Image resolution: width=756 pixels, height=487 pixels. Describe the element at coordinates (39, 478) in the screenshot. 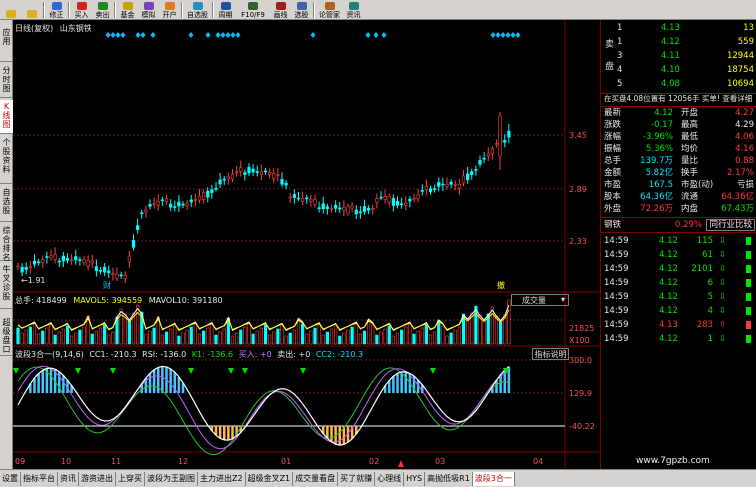

I see `bottom-tab-1: 指标平台` at that location.